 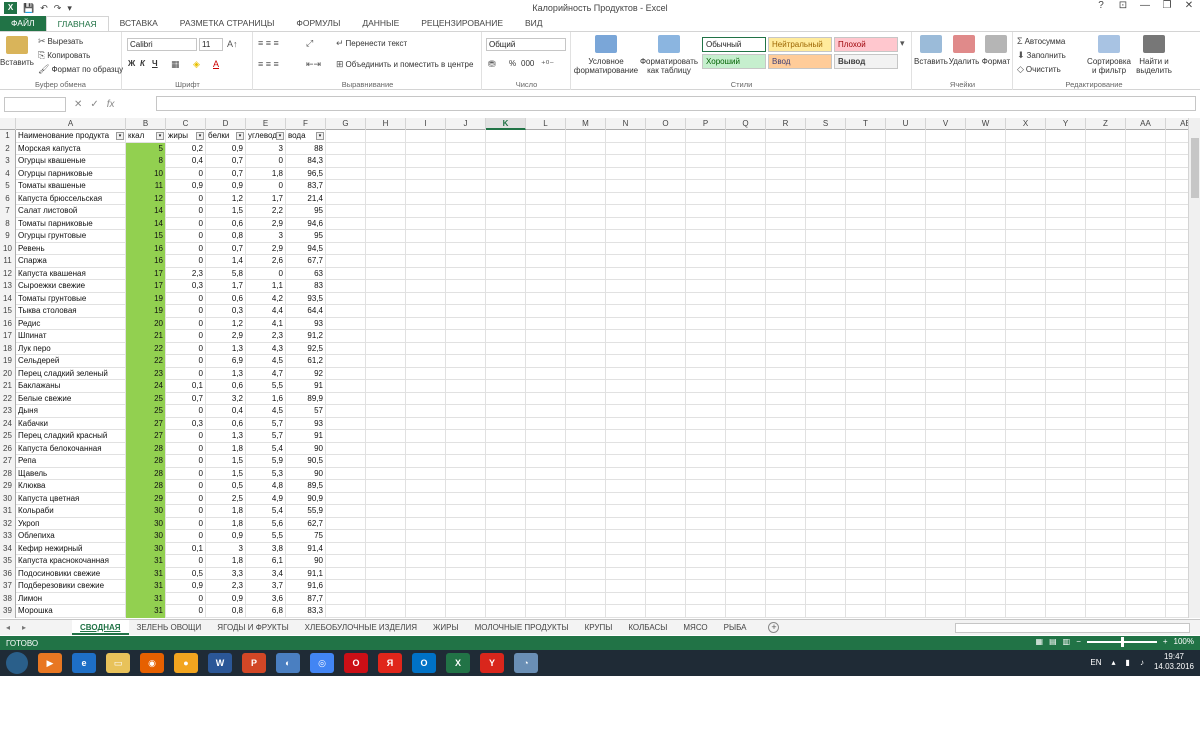 I want to click on cell: Облепиха, so click(x=71, y=536).